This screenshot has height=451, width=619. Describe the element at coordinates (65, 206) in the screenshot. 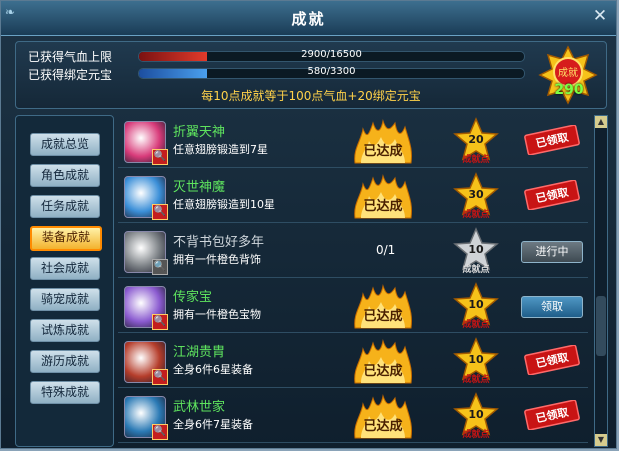

I see `sidebar-item: 任务成就` at that location.